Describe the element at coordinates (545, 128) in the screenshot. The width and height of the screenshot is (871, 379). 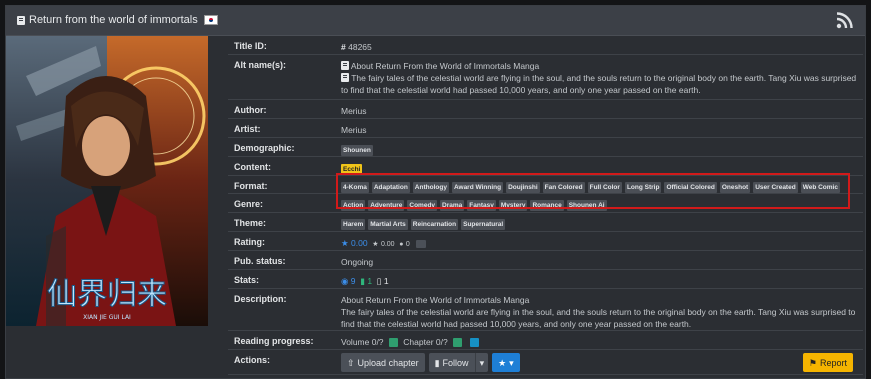
I see `row-artist: Artist: Merius` at that location.